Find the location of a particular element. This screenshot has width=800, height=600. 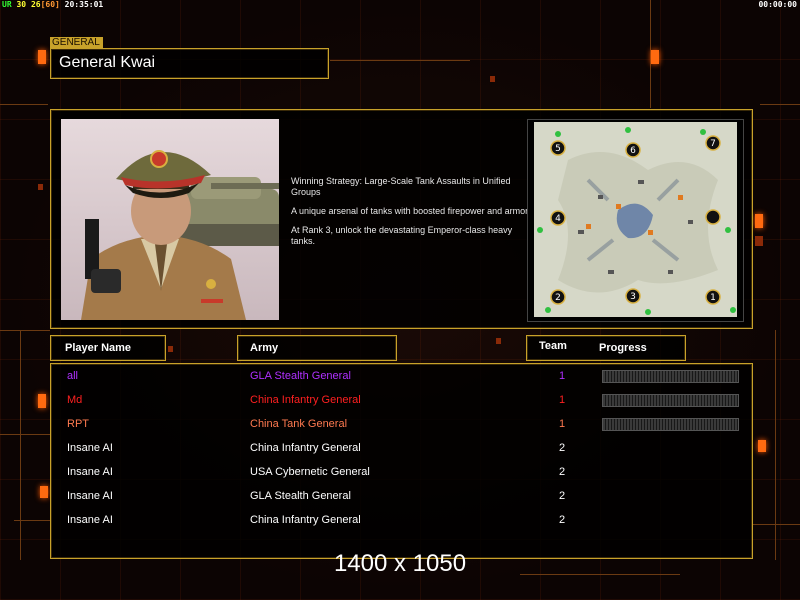

start-position-label: 4 is located at coordinates (558, 219).